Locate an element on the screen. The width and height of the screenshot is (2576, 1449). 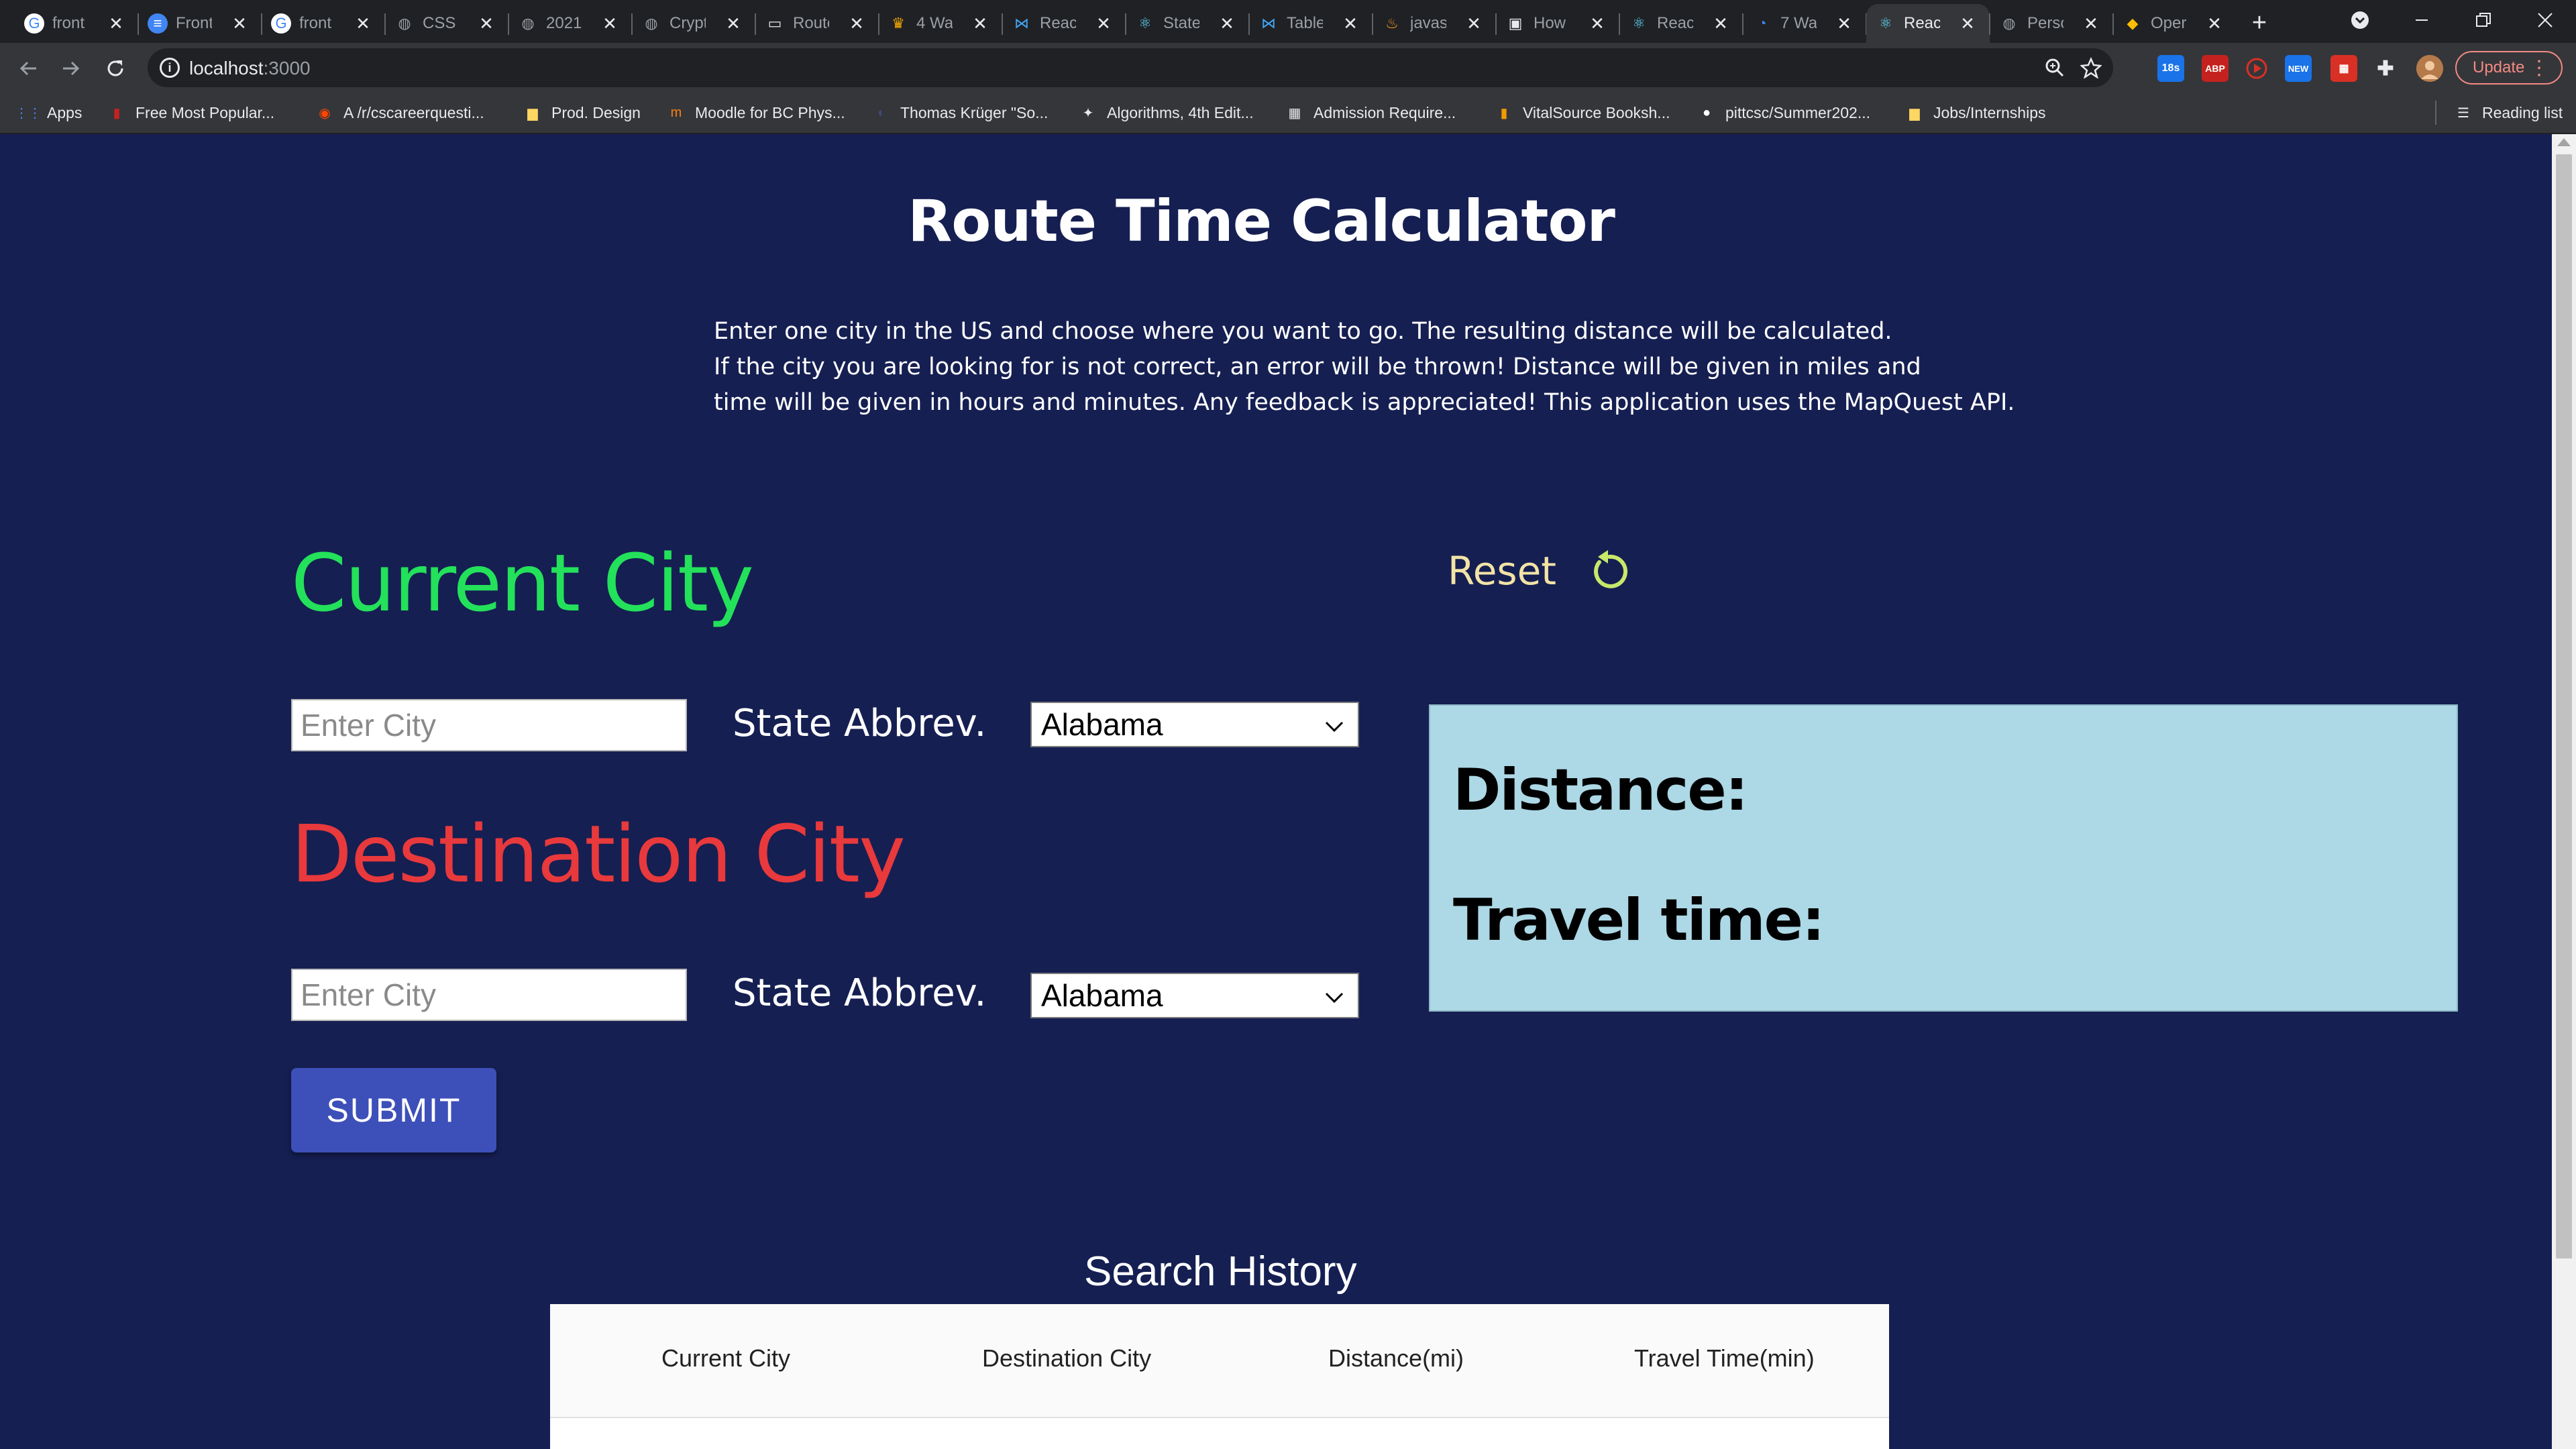
address-bar: i localhost:3000 is located at coordinates (1130, 67).